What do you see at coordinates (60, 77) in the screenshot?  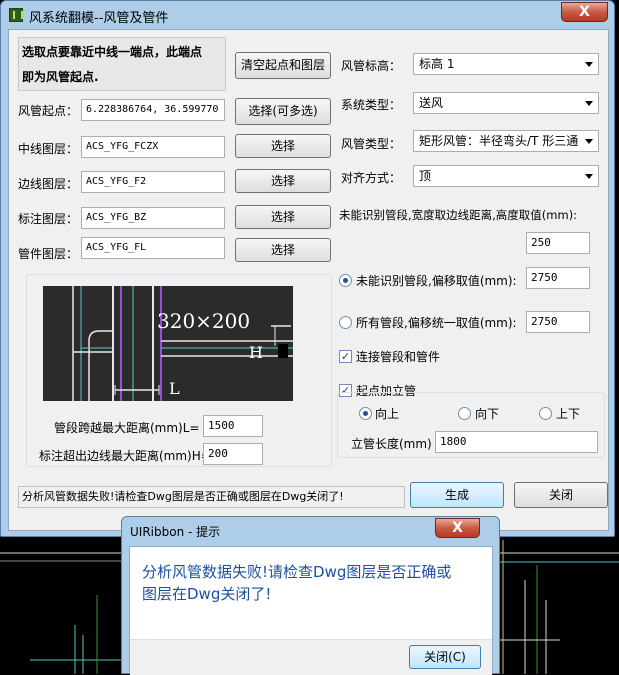 I see `instruction-line-2: 即为风管起点.` at bounding box center [60, 77].